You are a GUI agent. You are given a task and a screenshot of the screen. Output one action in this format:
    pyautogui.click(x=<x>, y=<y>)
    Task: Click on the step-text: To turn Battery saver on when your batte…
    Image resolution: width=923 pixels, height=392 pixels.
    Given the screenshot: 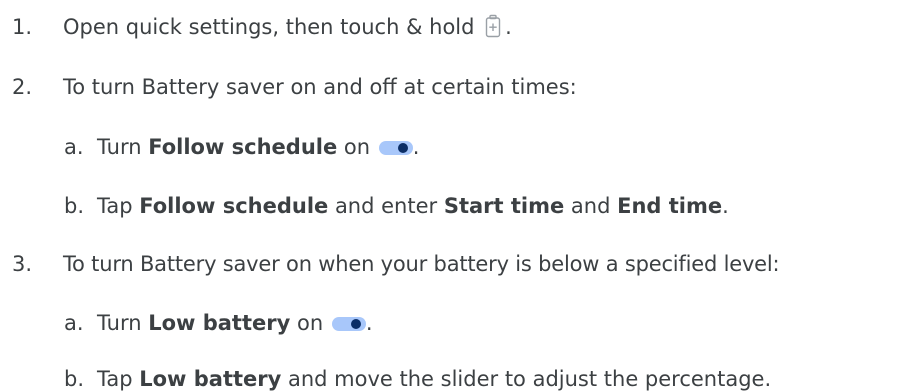 What is the action you would take?
    pyautogui.click(x=421, y=264)
    